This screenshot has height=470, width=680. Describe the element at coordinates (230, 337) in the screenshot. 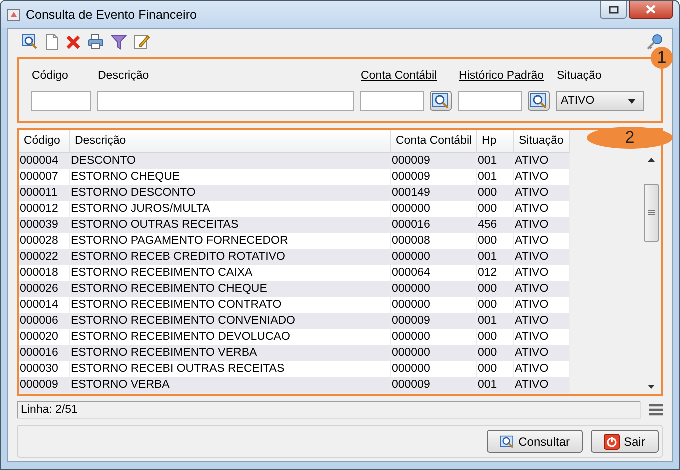

I see `table-cell: ESTORNO RECEBIMENTO DEVOLUCAO` at that location.